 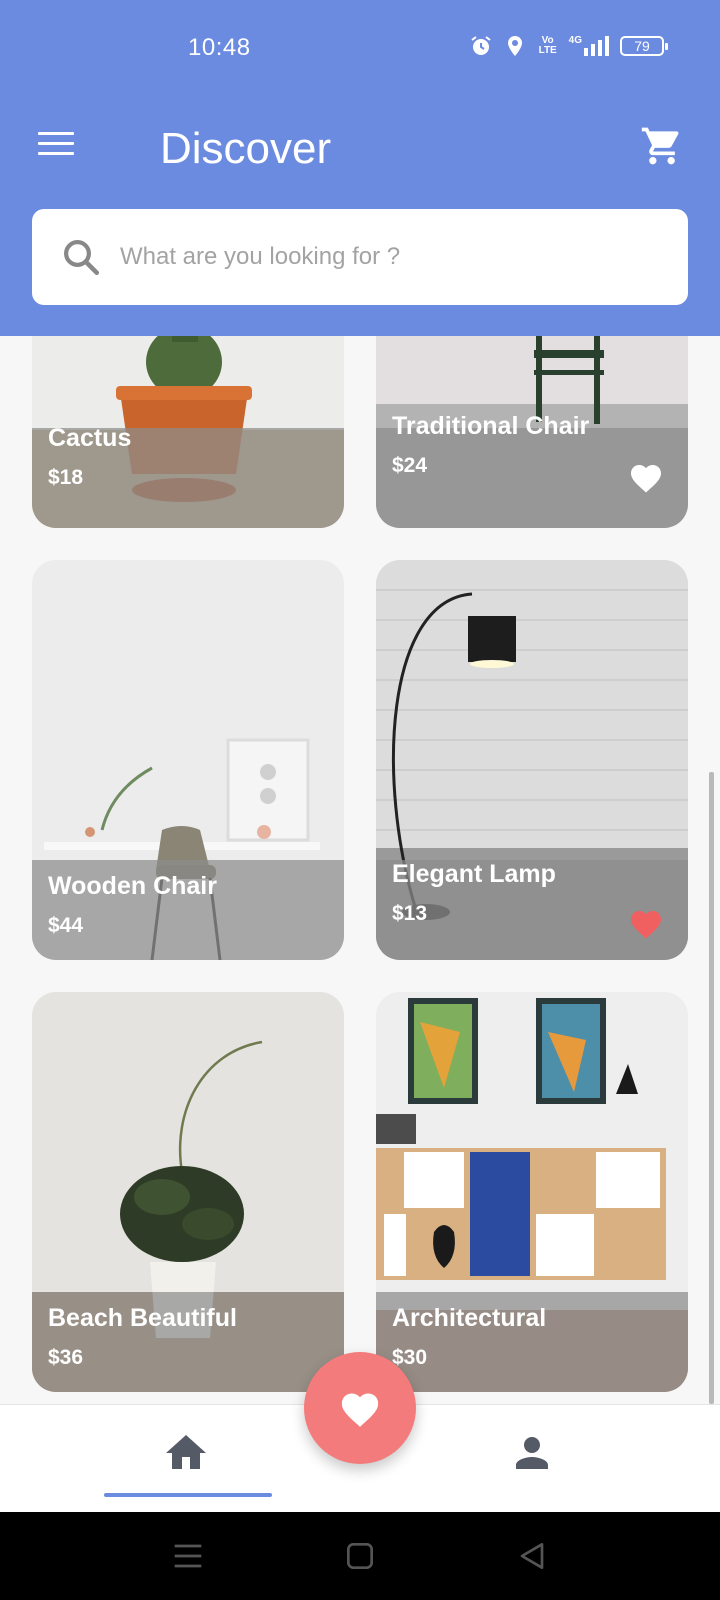 I want to click on product-card-traditional-chair: Traditional Chair $24, so click(x=532, y=432).